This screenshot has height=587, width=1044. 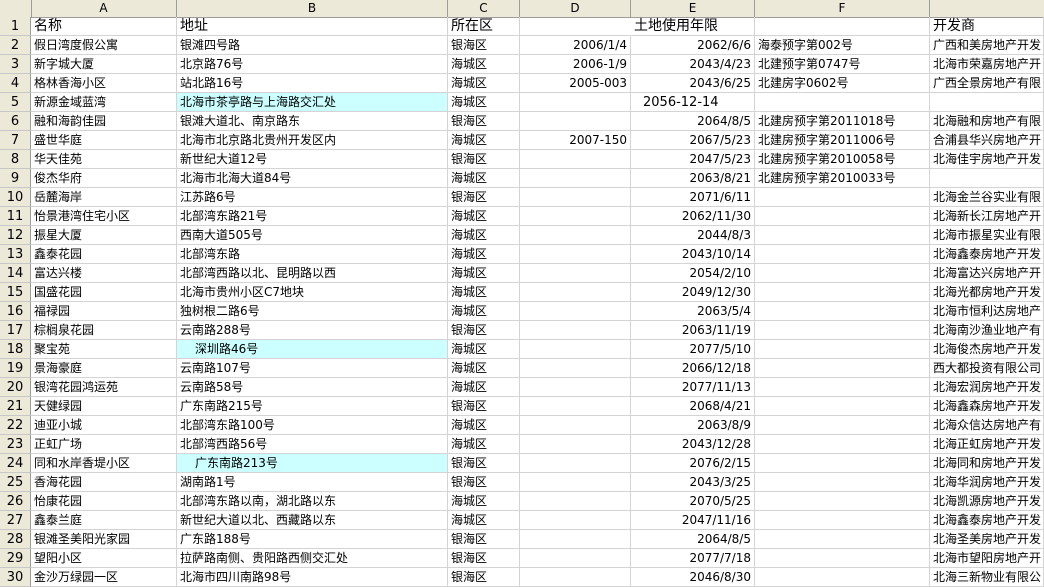 I want to click on cell-g: 北海鑫森房地产开发, so click(x=987, y=406).